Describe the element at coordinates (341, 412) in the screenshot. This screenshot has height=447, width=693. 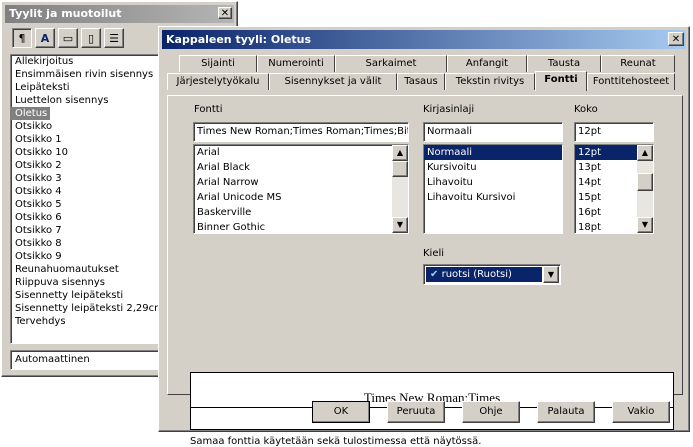
I see `ok-button: OK` at that location.